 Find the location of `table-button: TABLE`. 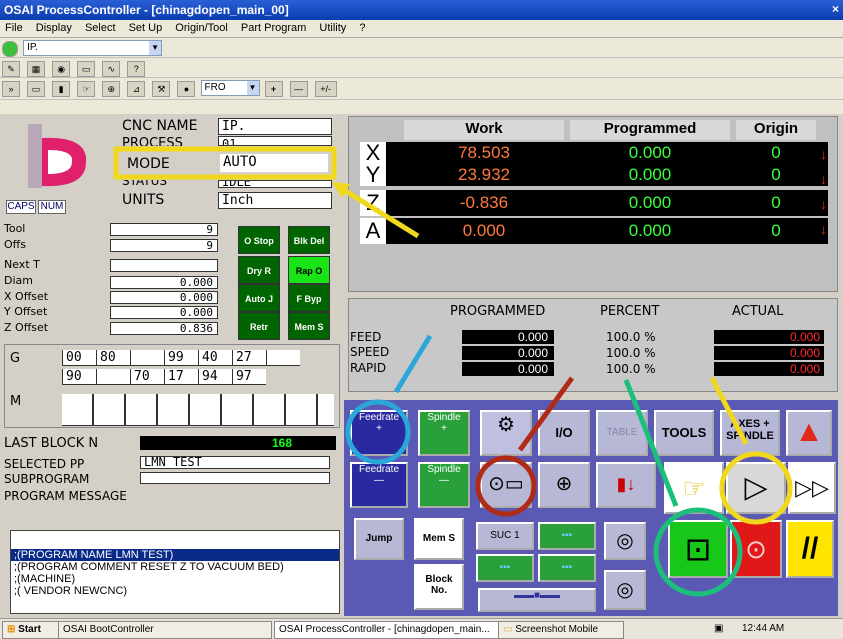

table-button: TABLE is located at coordinates (622, 433).